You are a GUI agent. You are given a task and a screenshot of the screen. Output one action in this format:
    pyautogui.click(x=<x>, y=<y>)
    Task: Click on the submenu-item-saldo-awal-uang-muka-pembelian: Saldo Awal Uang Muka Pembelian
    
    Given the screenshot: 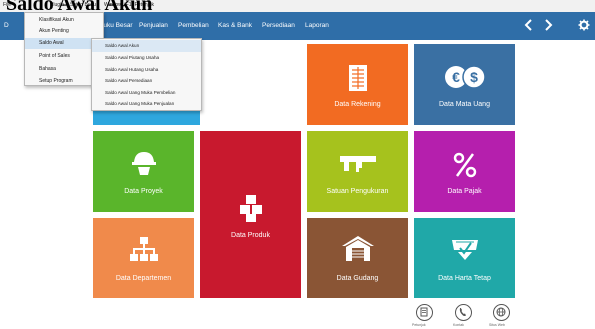 What is the action you would take?
    pyautogui.click(x=146, y=93)
    